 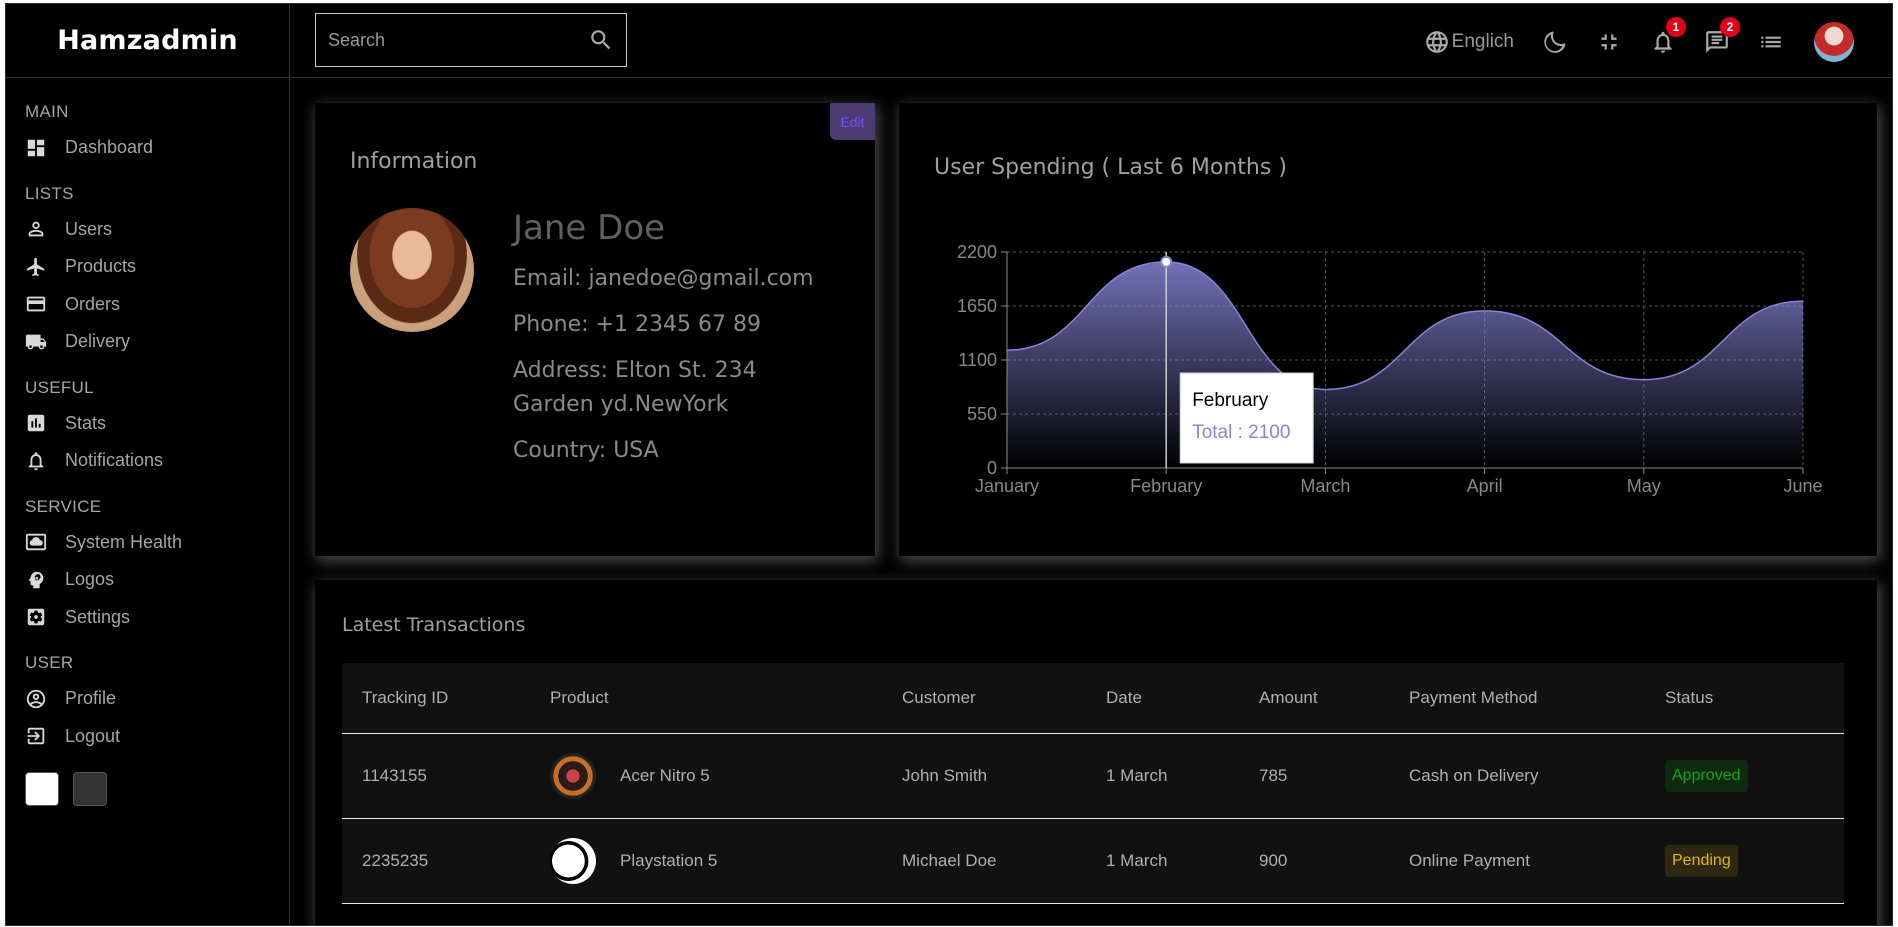 I want to click on notifications-button: 1, so click(x=1668, y=36).